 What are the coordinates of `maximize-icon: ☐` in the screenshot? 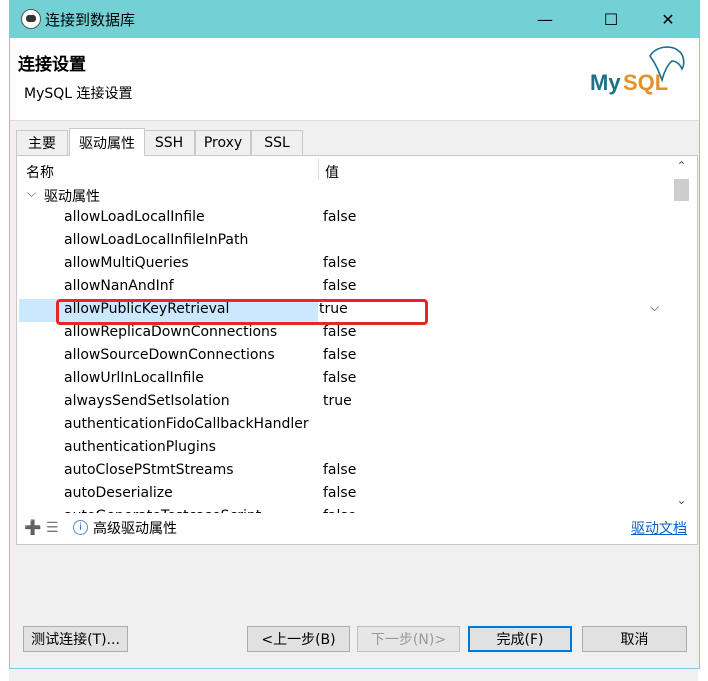 It's located at (611, 19).